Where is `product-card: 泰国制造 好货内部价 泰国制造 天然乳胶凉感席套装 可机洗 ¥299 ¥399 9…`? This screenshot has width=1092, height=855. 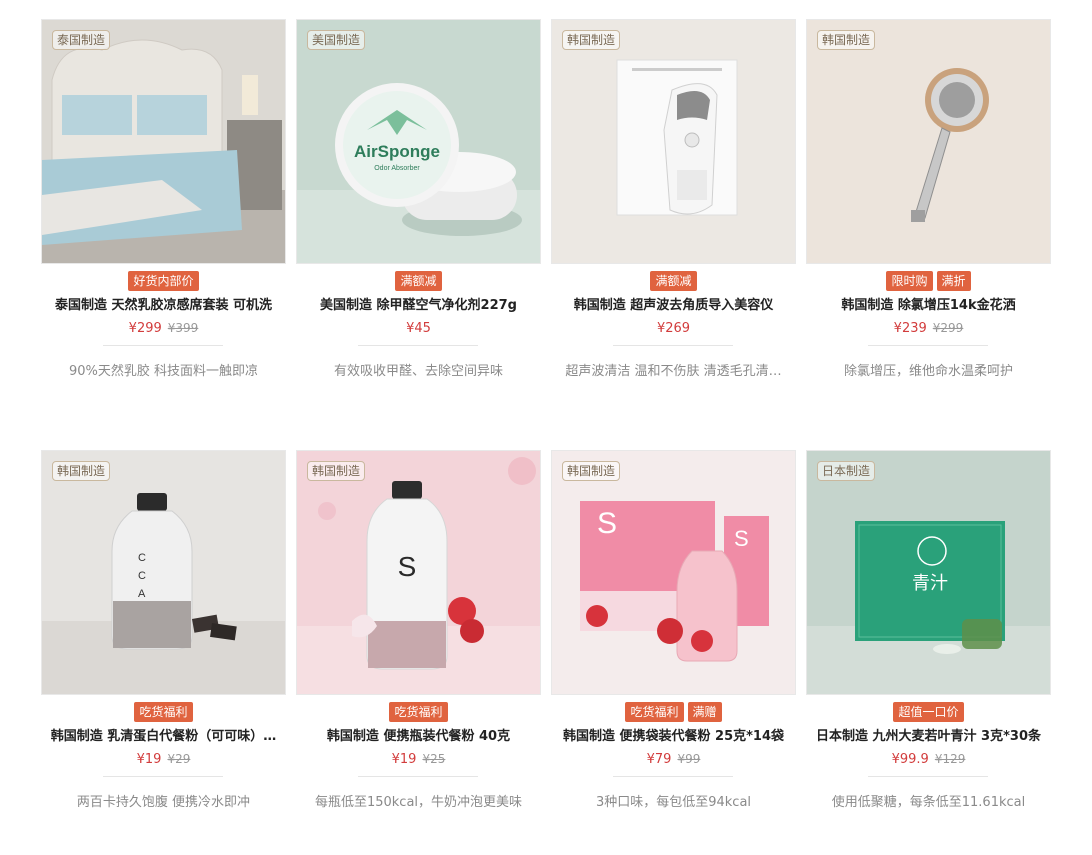
product-card: 泰国制造 好货内部价 泰国制造 天然乳胶凉感席套装 可机洗 ¥299 ¥399 9… is located at coordinates (163, 219).